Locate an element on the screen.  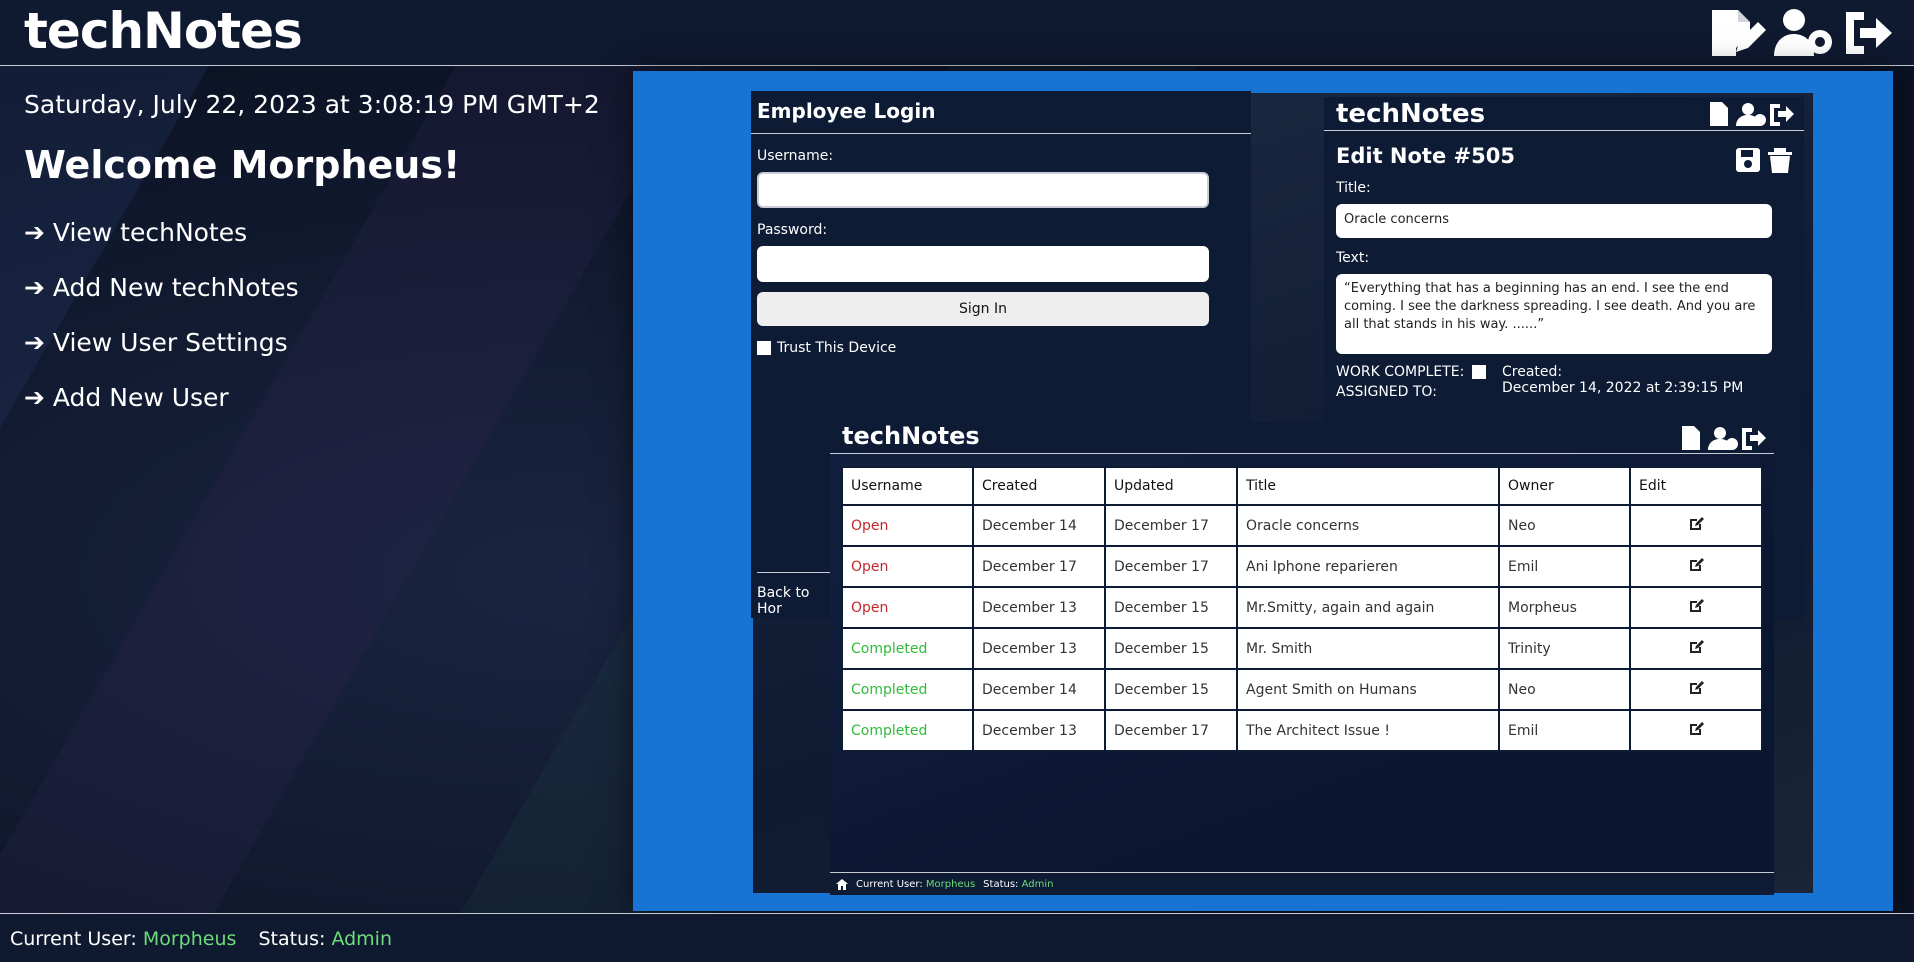
created-label: Created: is located at coordinates (1532, 372).